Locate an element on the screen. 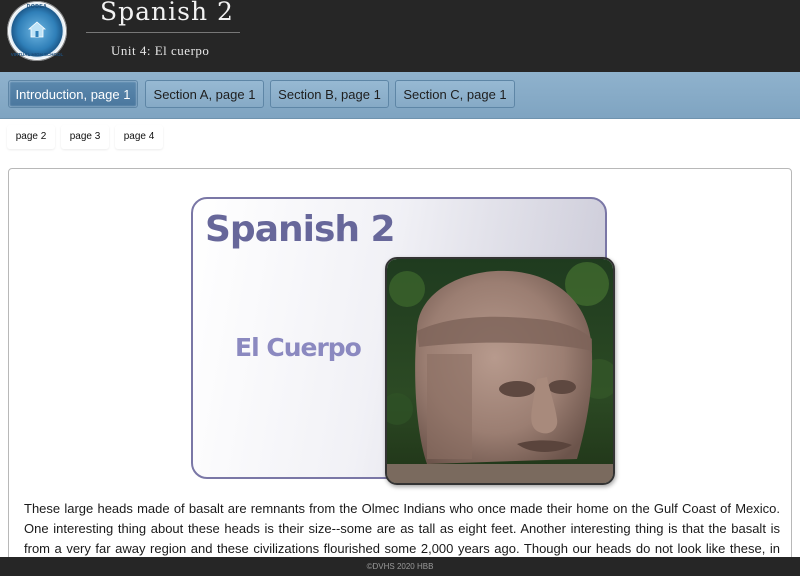 The height and width of the screenshot is (576, 800). school-logo: DODEA VIRTUAL HIGH SCHOOL is located at coordinates (37, 31).